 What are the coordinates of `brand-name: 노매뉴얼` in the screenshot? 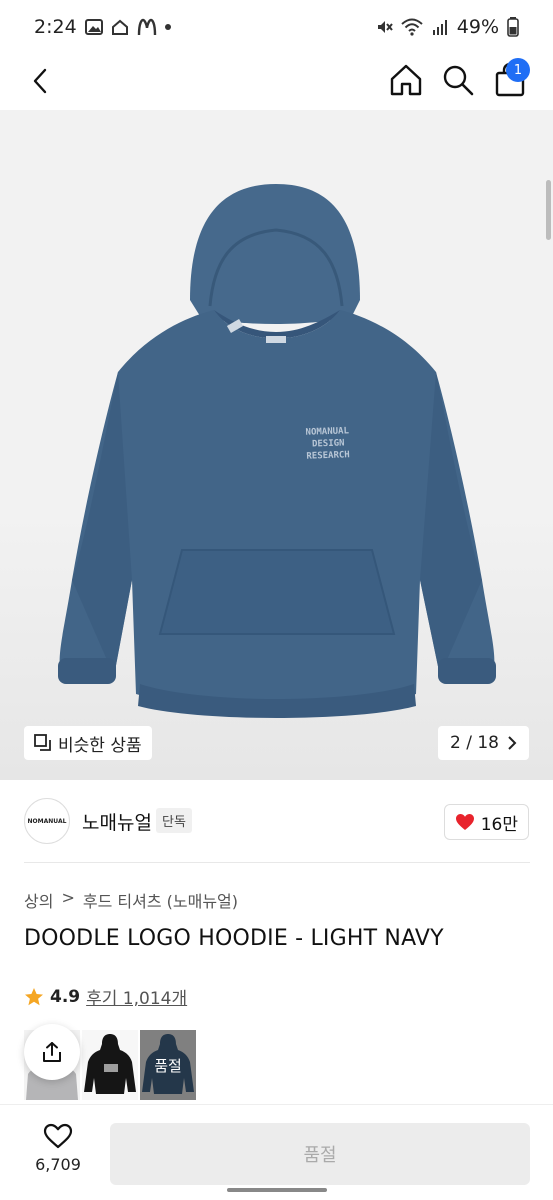 It's located at (117, 821).